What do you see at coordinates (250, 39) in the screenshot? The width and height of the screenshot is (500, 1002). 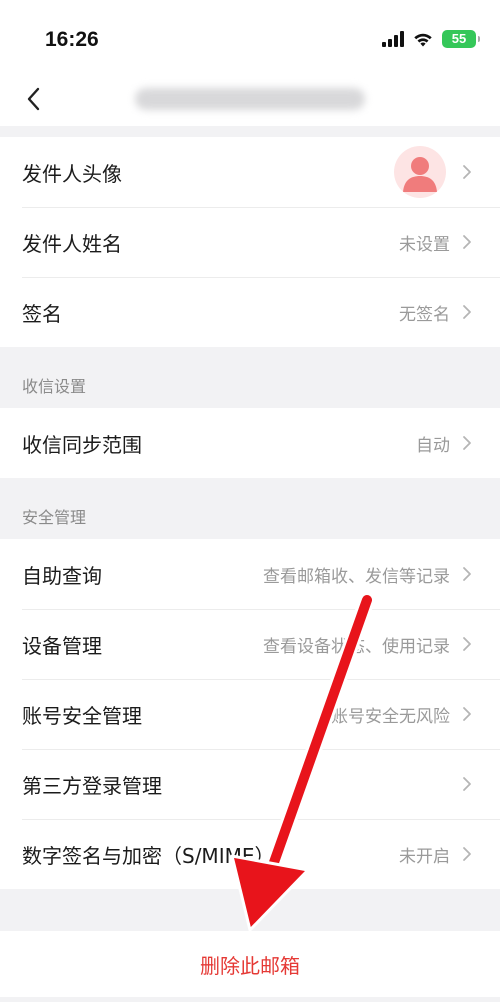 I see `status-bar: 16:26 55` at bounding box center [250, 39].